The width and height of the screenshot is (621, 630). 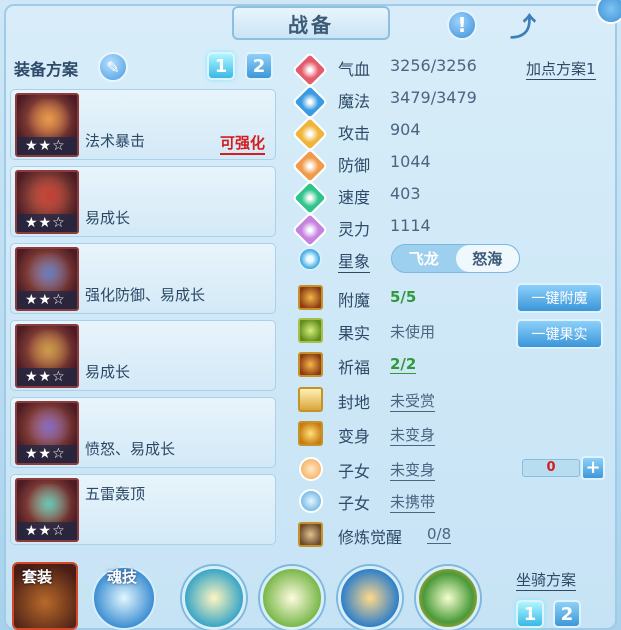 I want to click on stat-value: 1114, so click(x=410, y=225).